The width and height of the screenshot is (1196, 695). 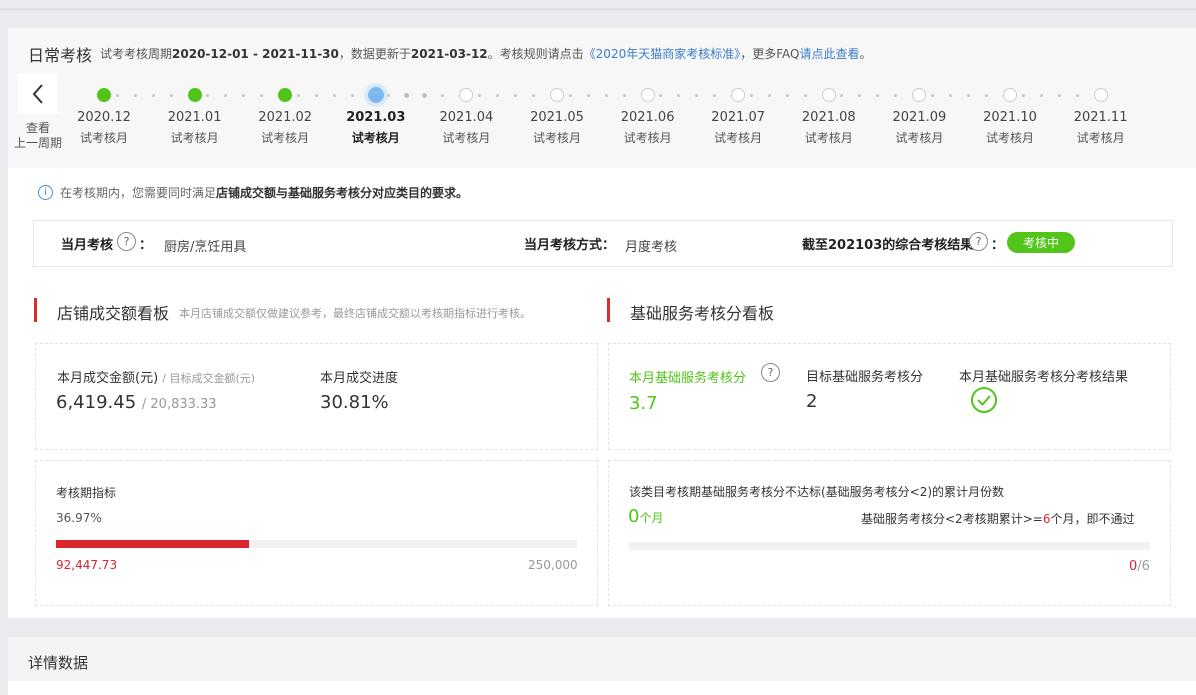 I want to click on detail-title: 详情数据, so click(x=58, y=663).